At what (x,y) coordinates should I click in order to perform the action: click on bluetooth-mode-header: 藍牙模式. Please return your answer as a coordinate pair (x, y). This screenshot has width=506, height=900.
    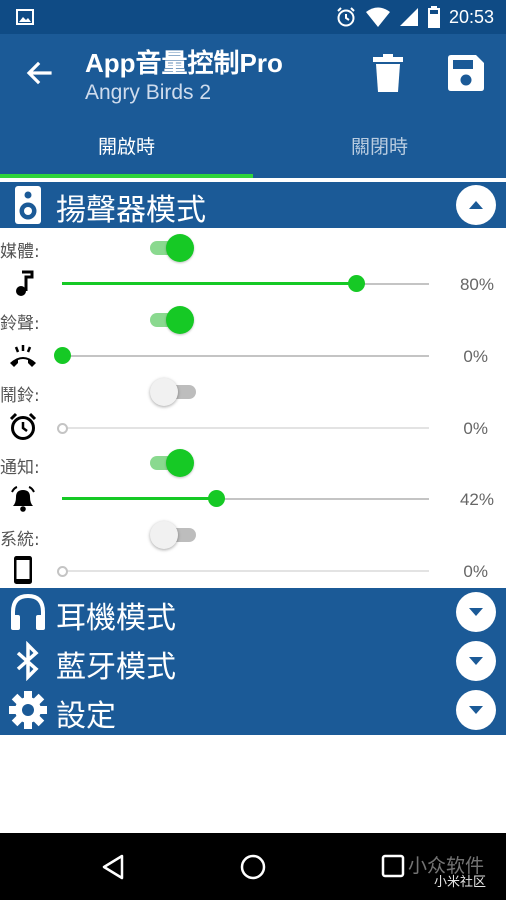
    Looking at the image, I should click on (253, 661).